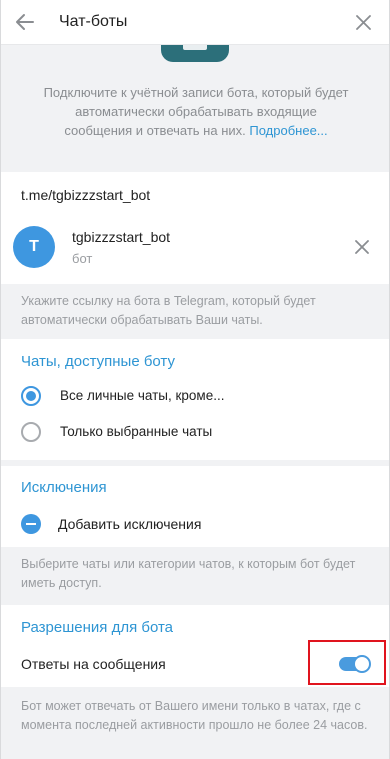  I want to click on close-icon, so click(363, 22).